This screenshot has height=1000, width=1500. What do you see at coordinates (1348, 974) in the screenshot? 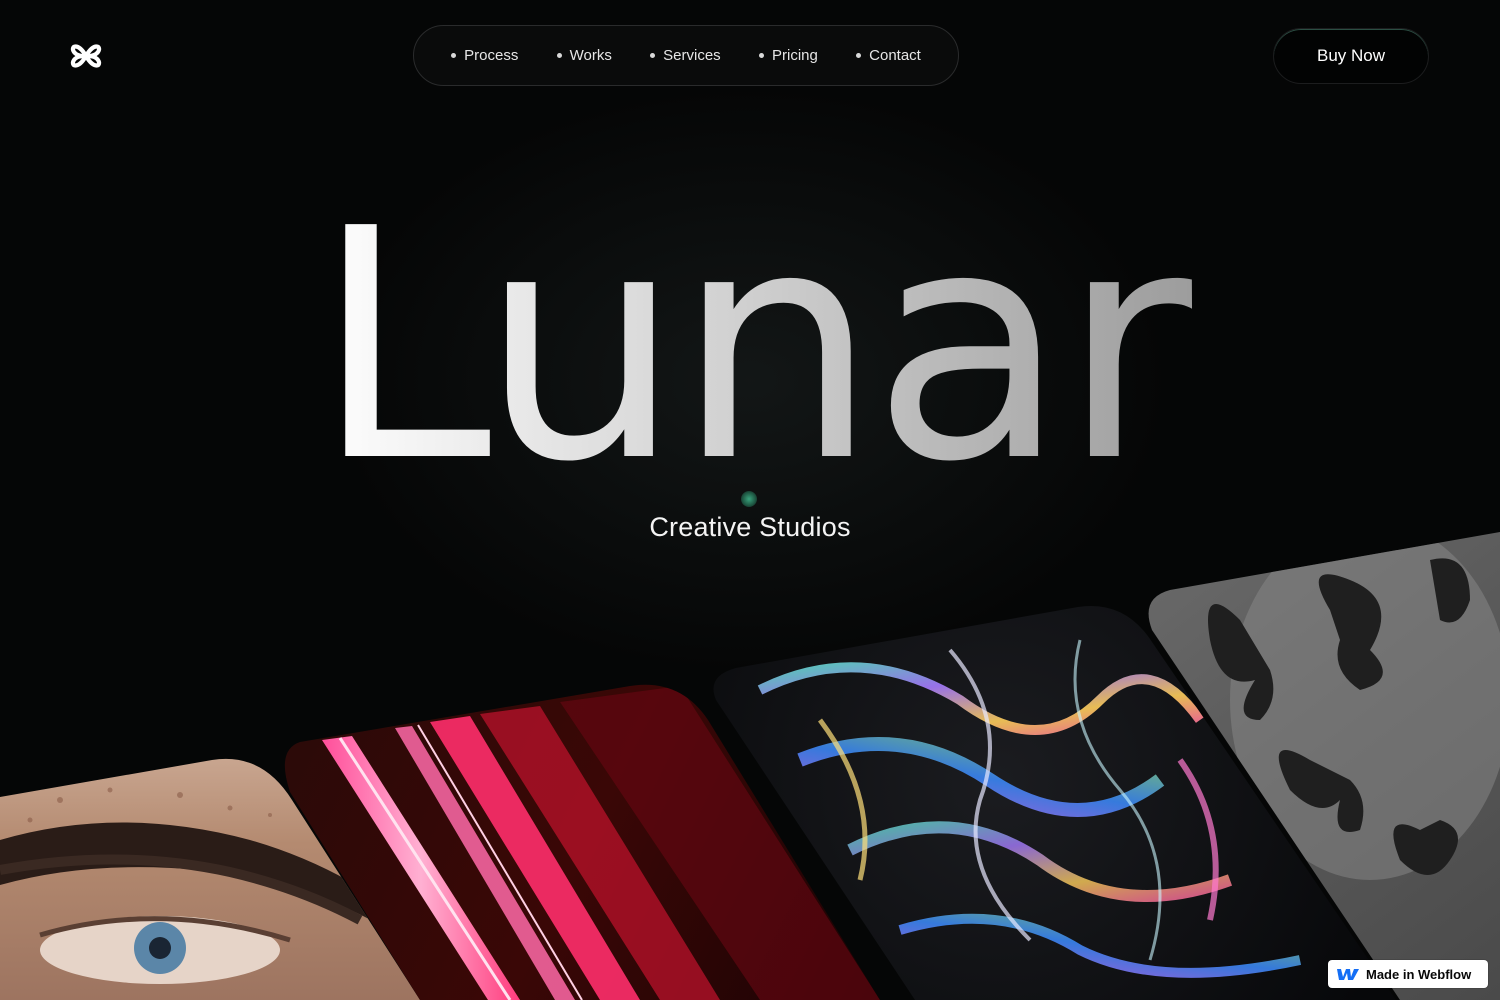
I see `webflow-logo-icon` at bounding box center [1348, 974].